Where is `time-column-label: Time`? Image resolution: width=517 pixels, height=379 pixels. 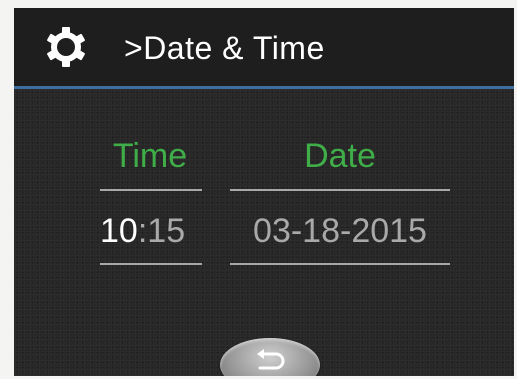 time-column-label: Time is located at coordinates (150, 156).